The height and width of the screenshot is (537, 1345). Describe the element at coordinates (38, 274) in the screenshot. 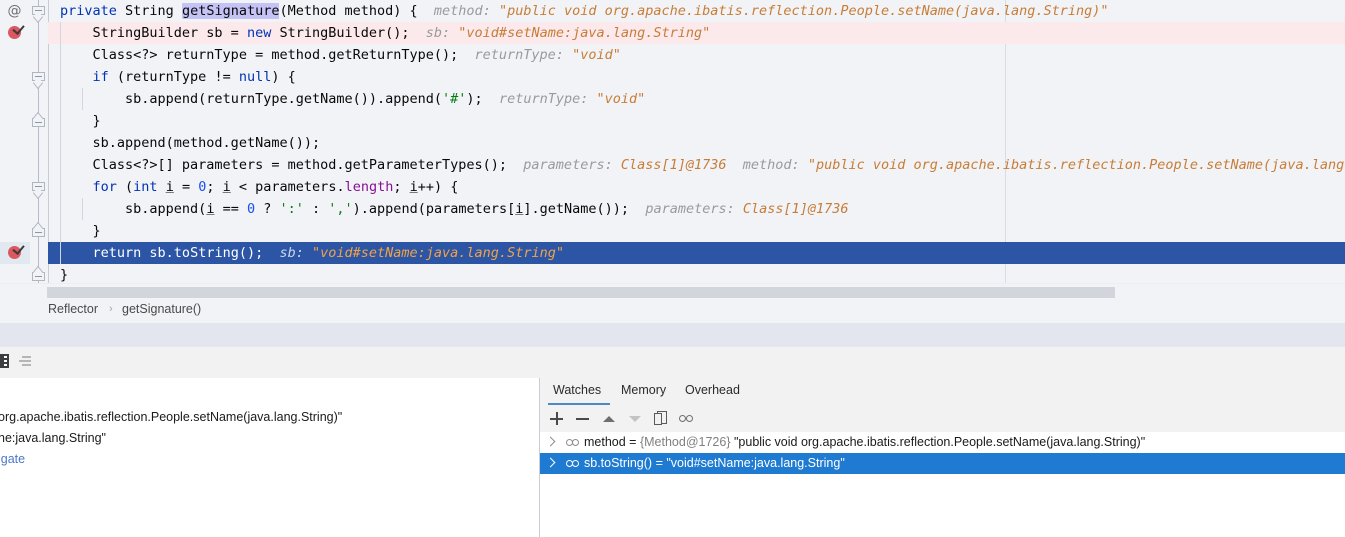

I see `fold-marker-method-end` at that location.